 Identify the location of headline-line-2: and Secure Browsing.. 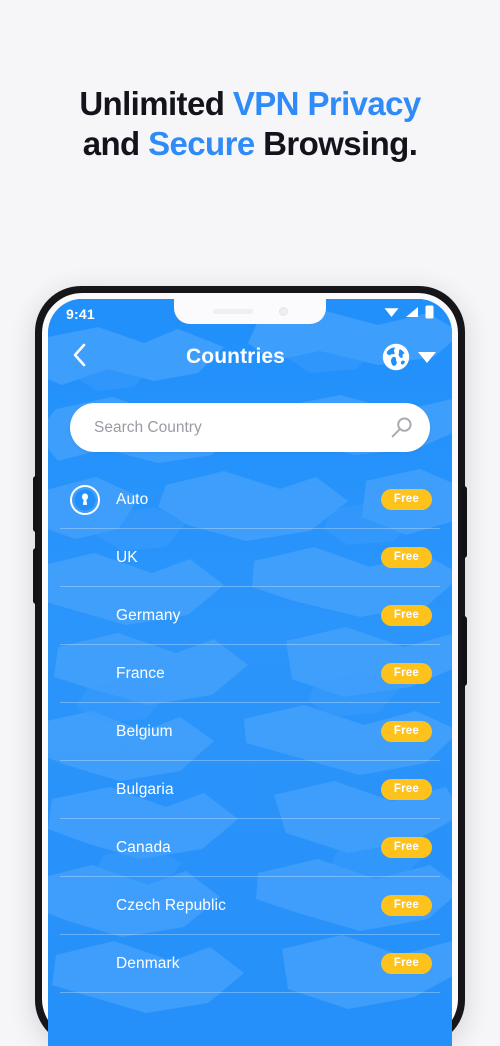
(250, 144).